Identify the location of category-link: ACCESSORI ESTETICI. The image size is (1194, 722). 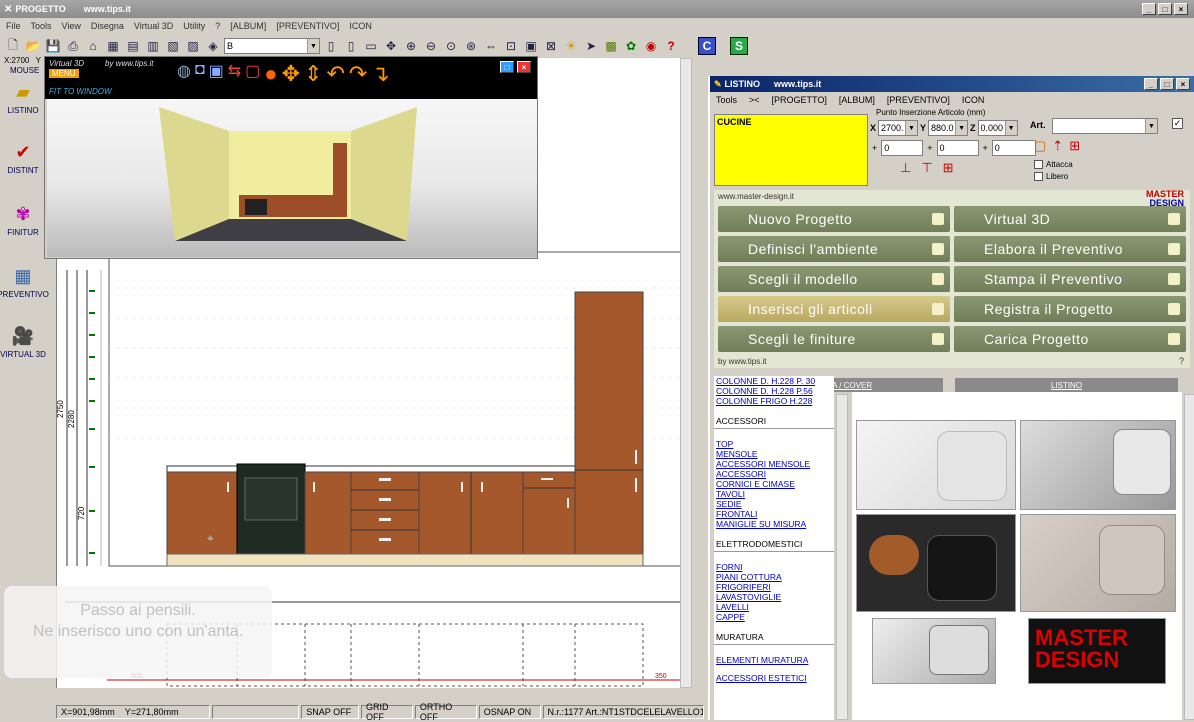
(774, 678).